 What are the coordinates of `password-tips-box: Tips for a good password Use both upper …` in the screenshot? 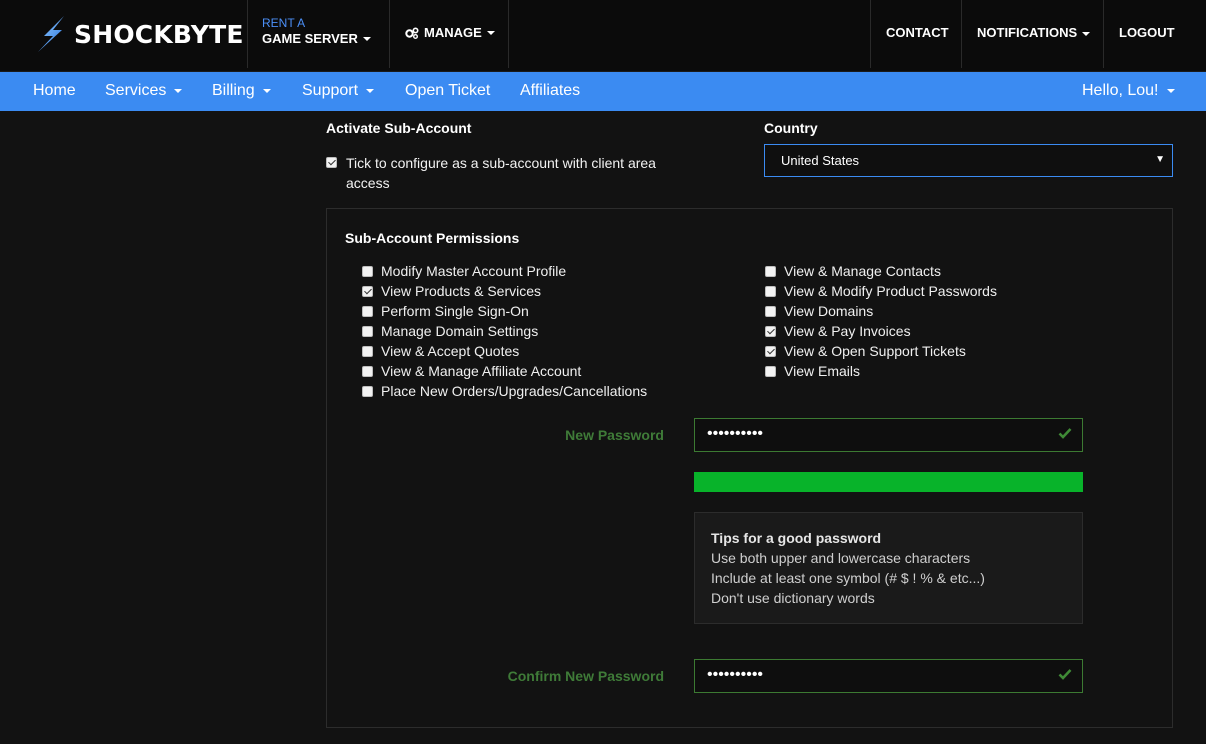 It's located at (888, 568).